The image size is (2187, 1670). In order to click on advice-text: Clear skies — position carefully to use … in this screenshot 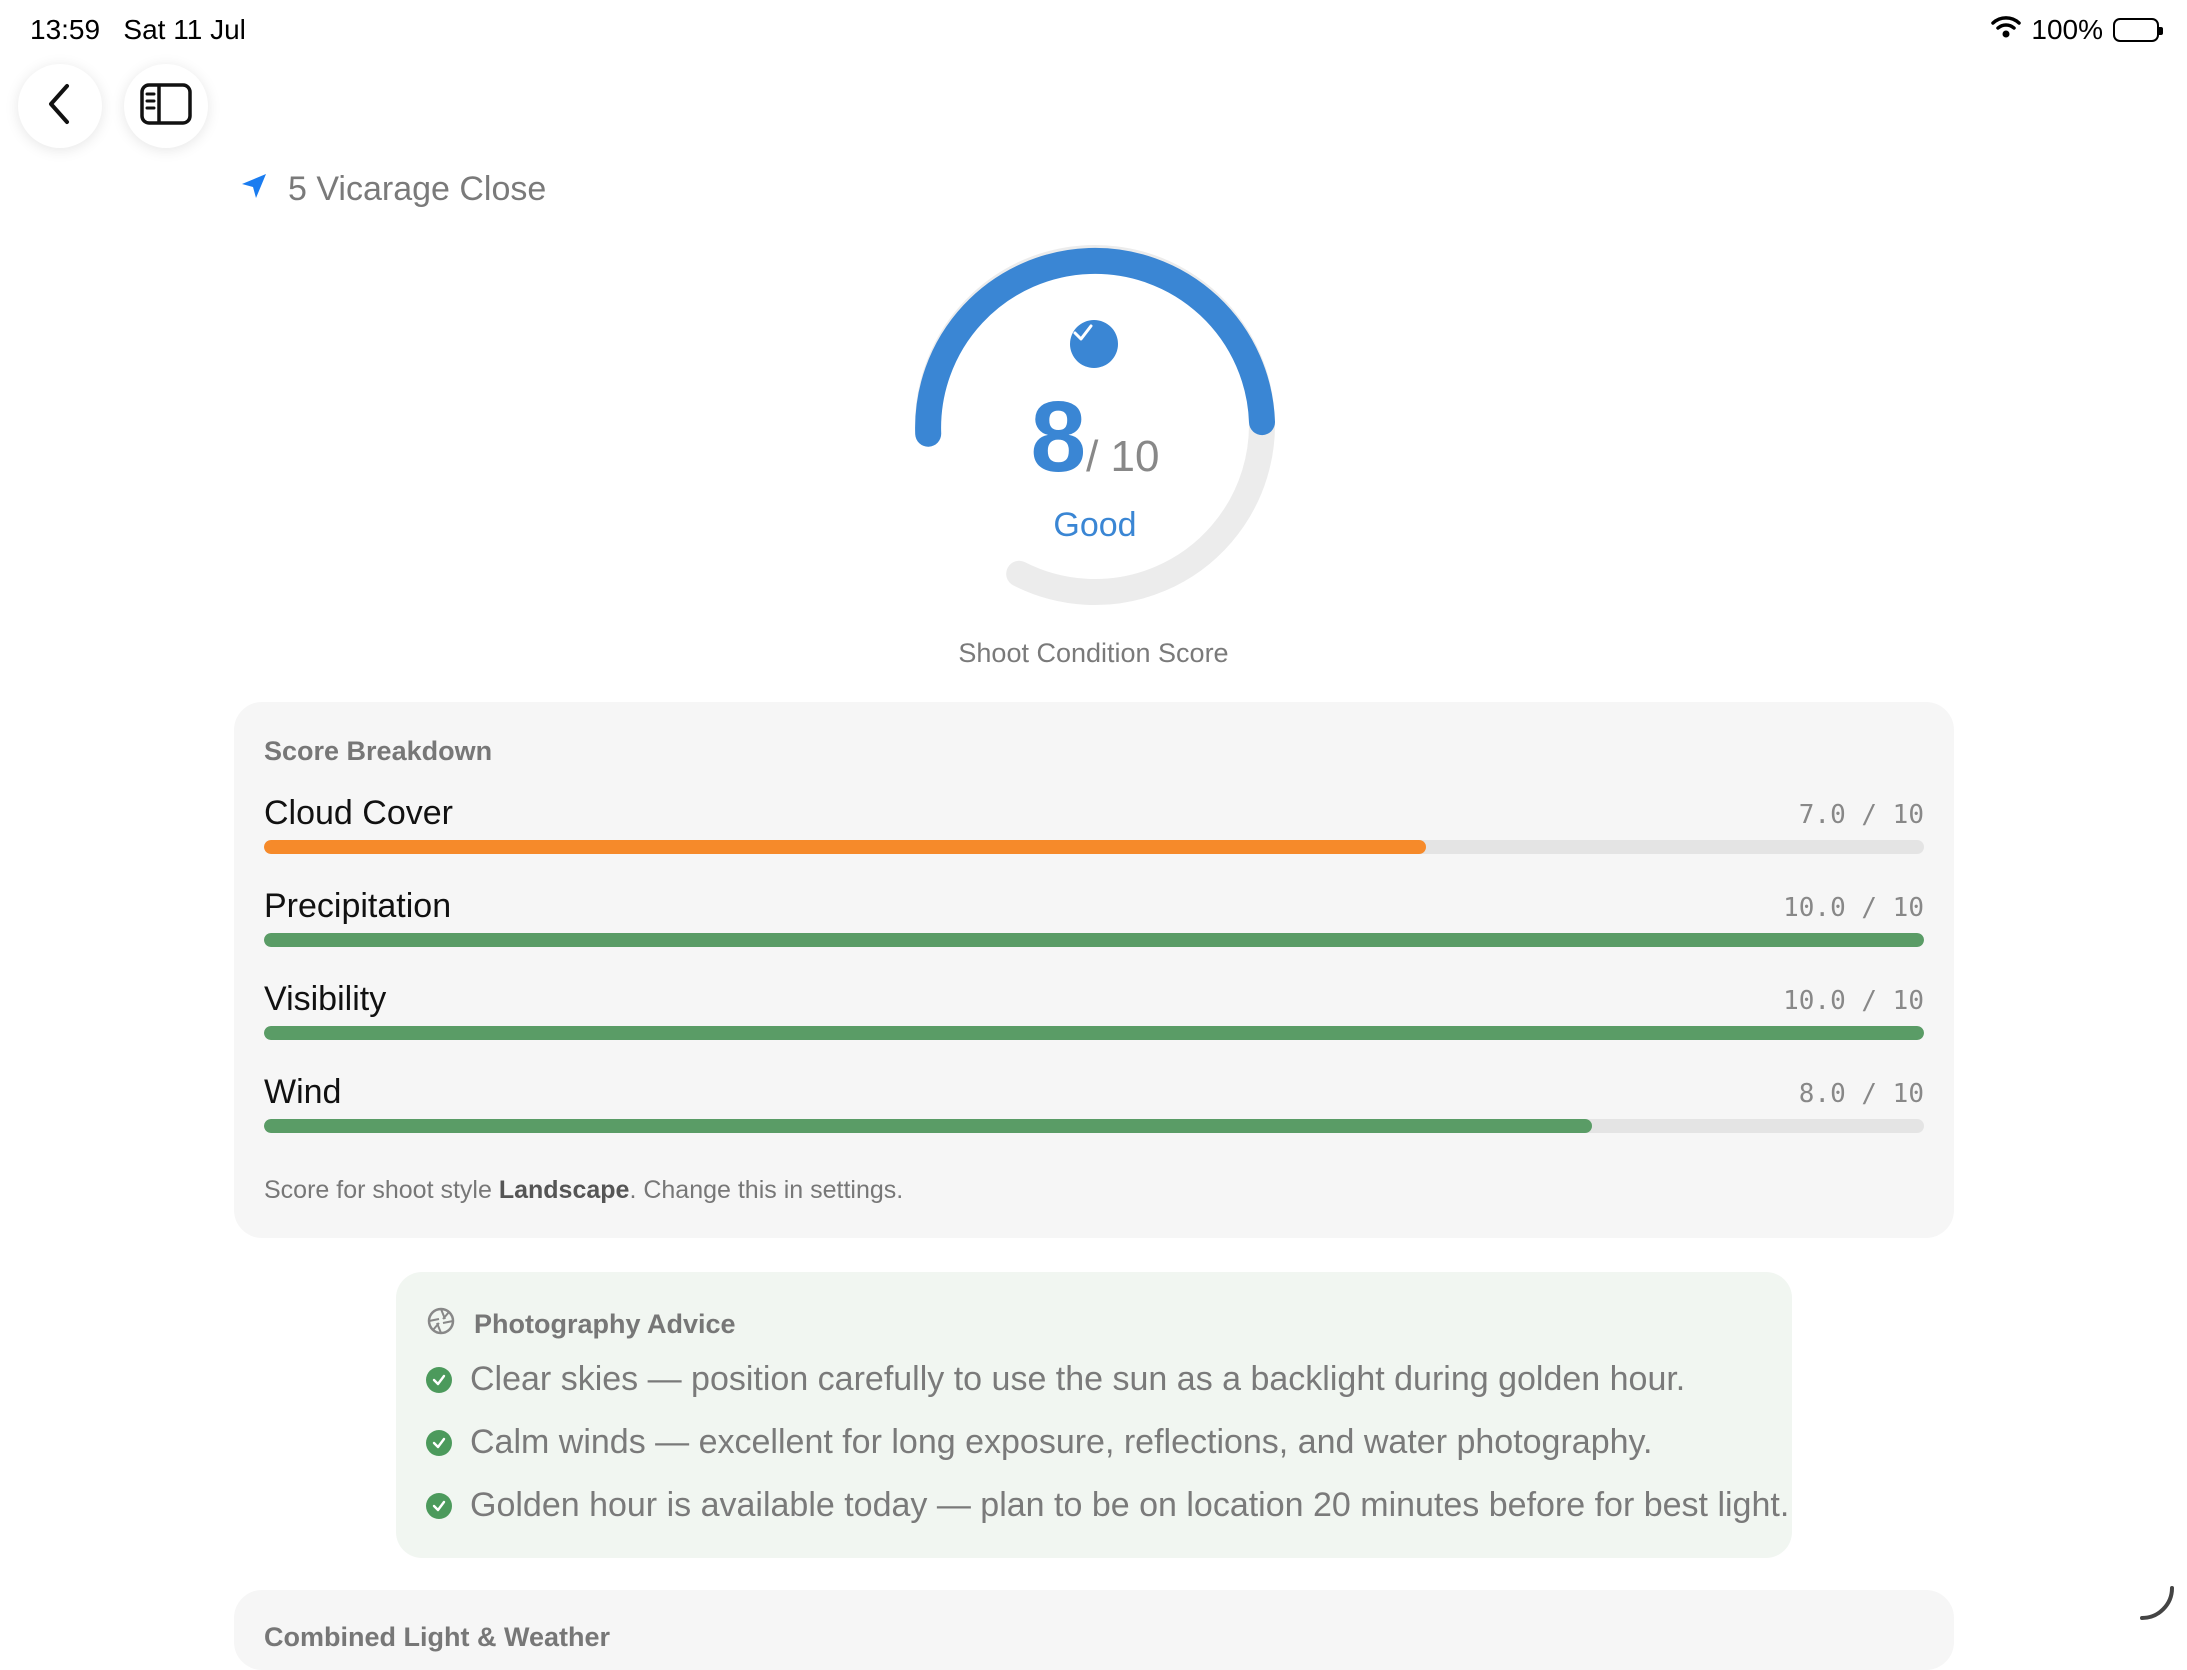, I will do `click(1078, 1379)`.